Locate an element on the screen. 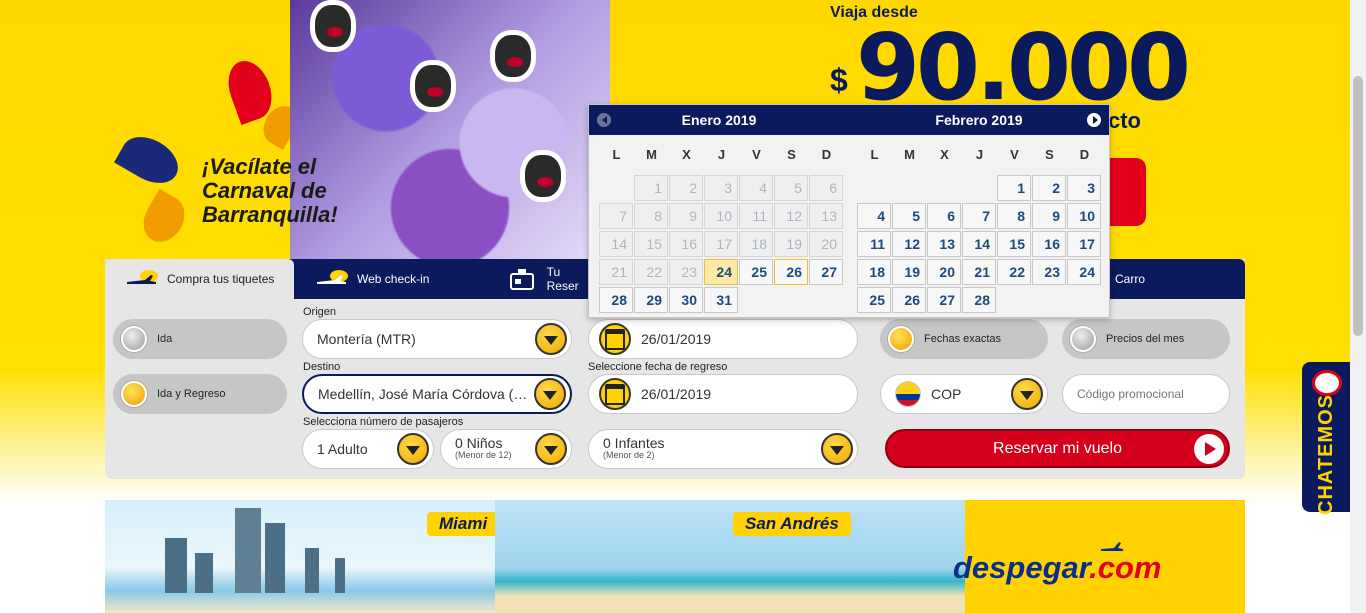 The height and width of the screenshot is (613, 1366). tab-label: Compra tus tiquetes is located at coordinates (221, 279).